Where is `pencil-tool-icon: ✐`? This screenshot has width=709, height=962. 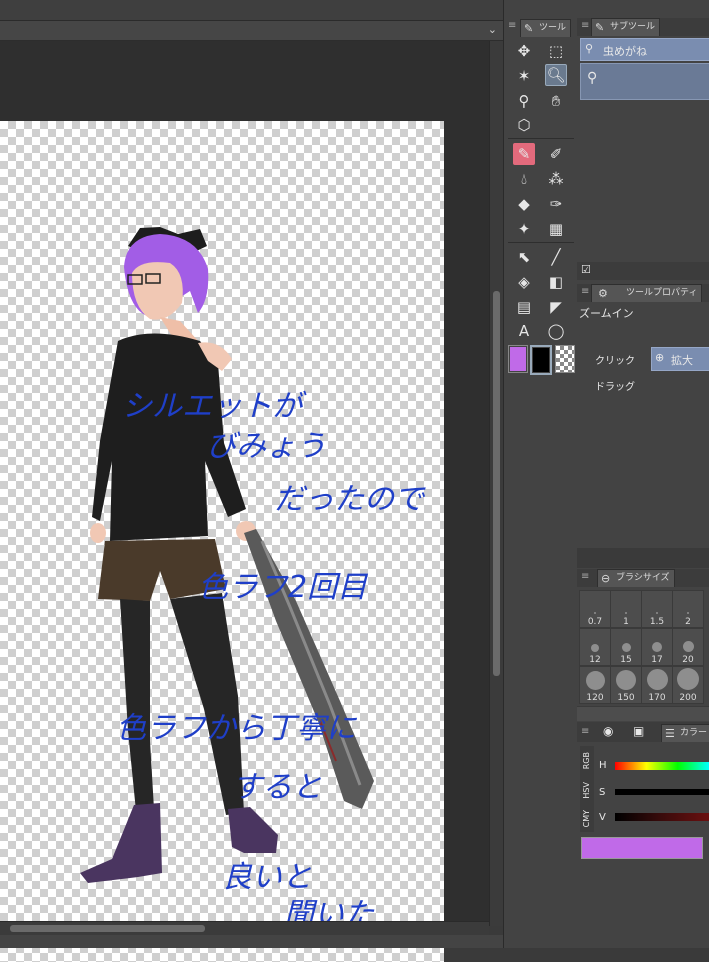 pencil-tool-icon: ✐ is located at coordinates (556, 154).